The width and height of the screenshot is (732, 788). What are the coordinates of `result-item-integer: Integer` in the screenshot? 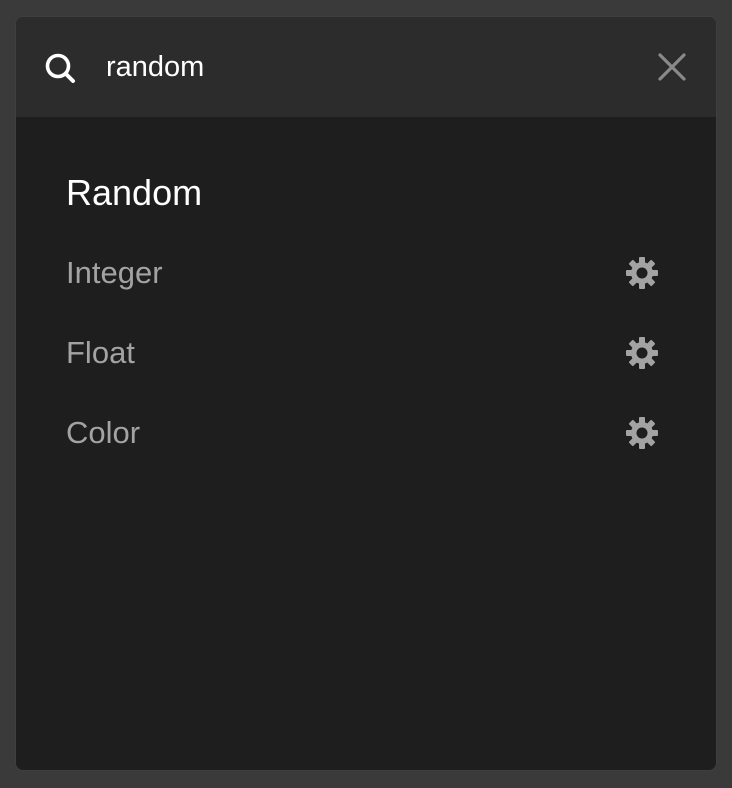 It's located at (366, 273).